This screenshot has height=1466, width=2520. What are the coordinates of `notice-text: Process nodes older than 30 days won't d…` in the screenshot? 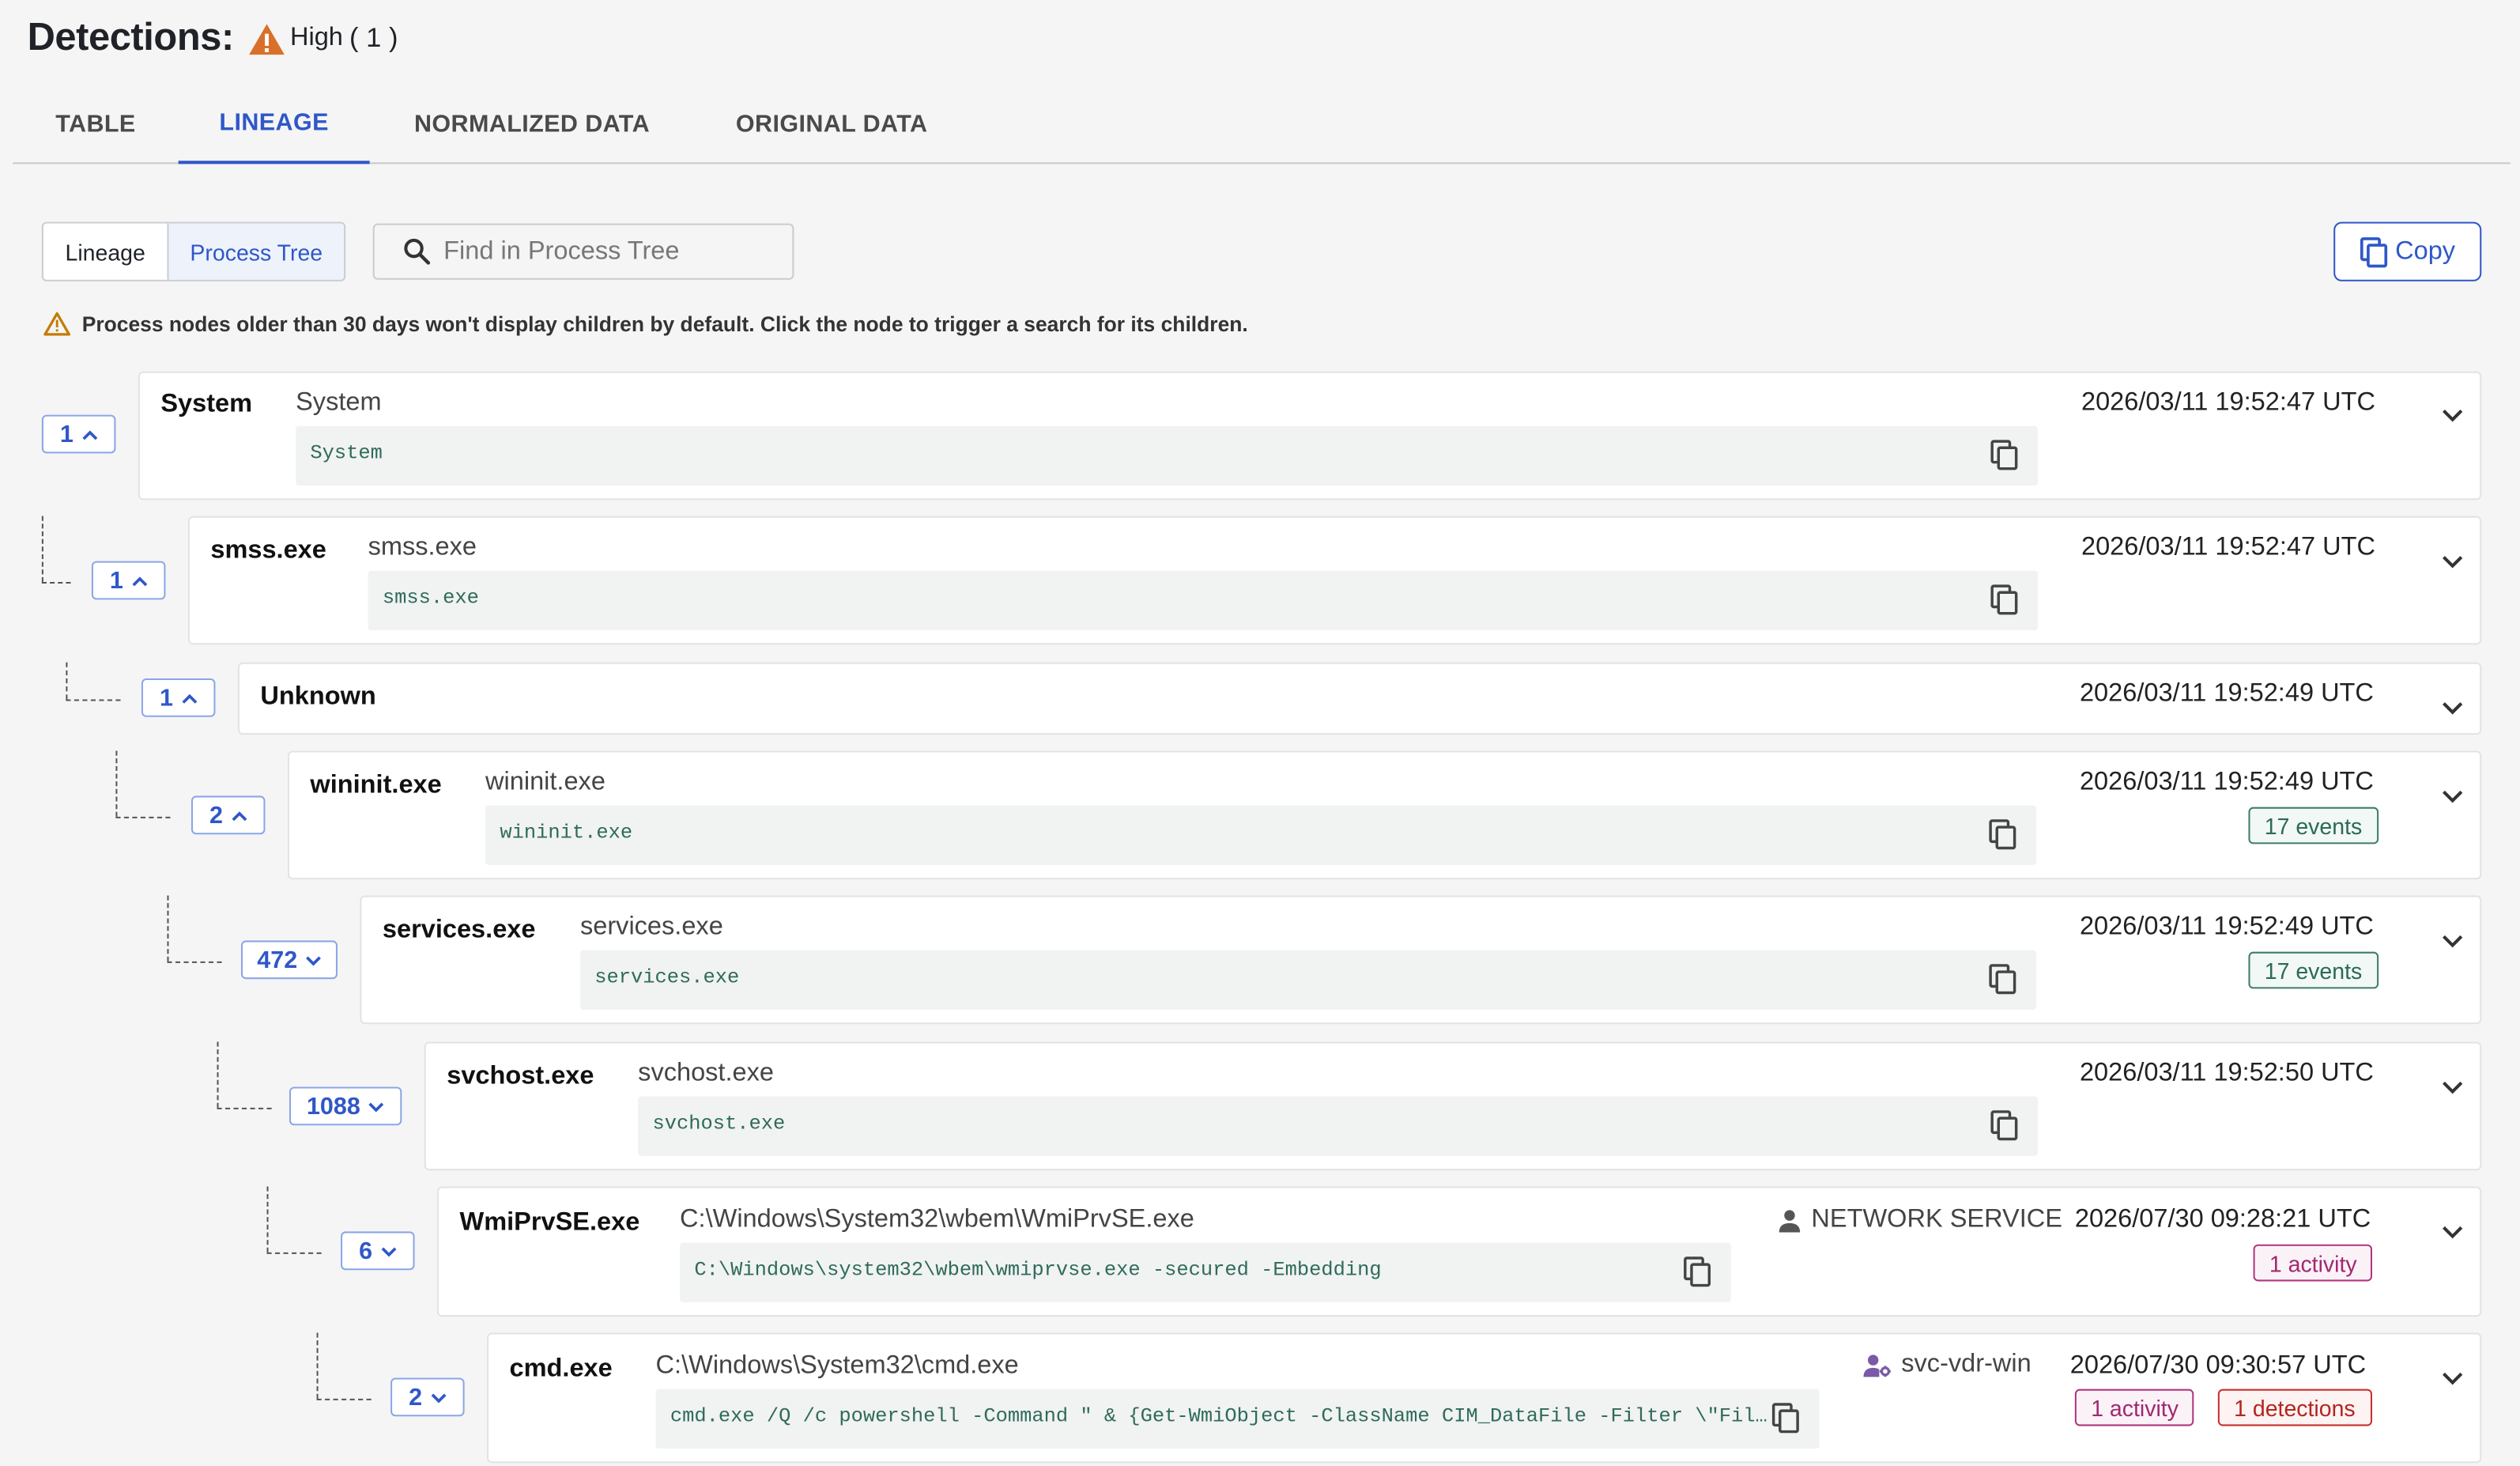 It's located at (664, 324).